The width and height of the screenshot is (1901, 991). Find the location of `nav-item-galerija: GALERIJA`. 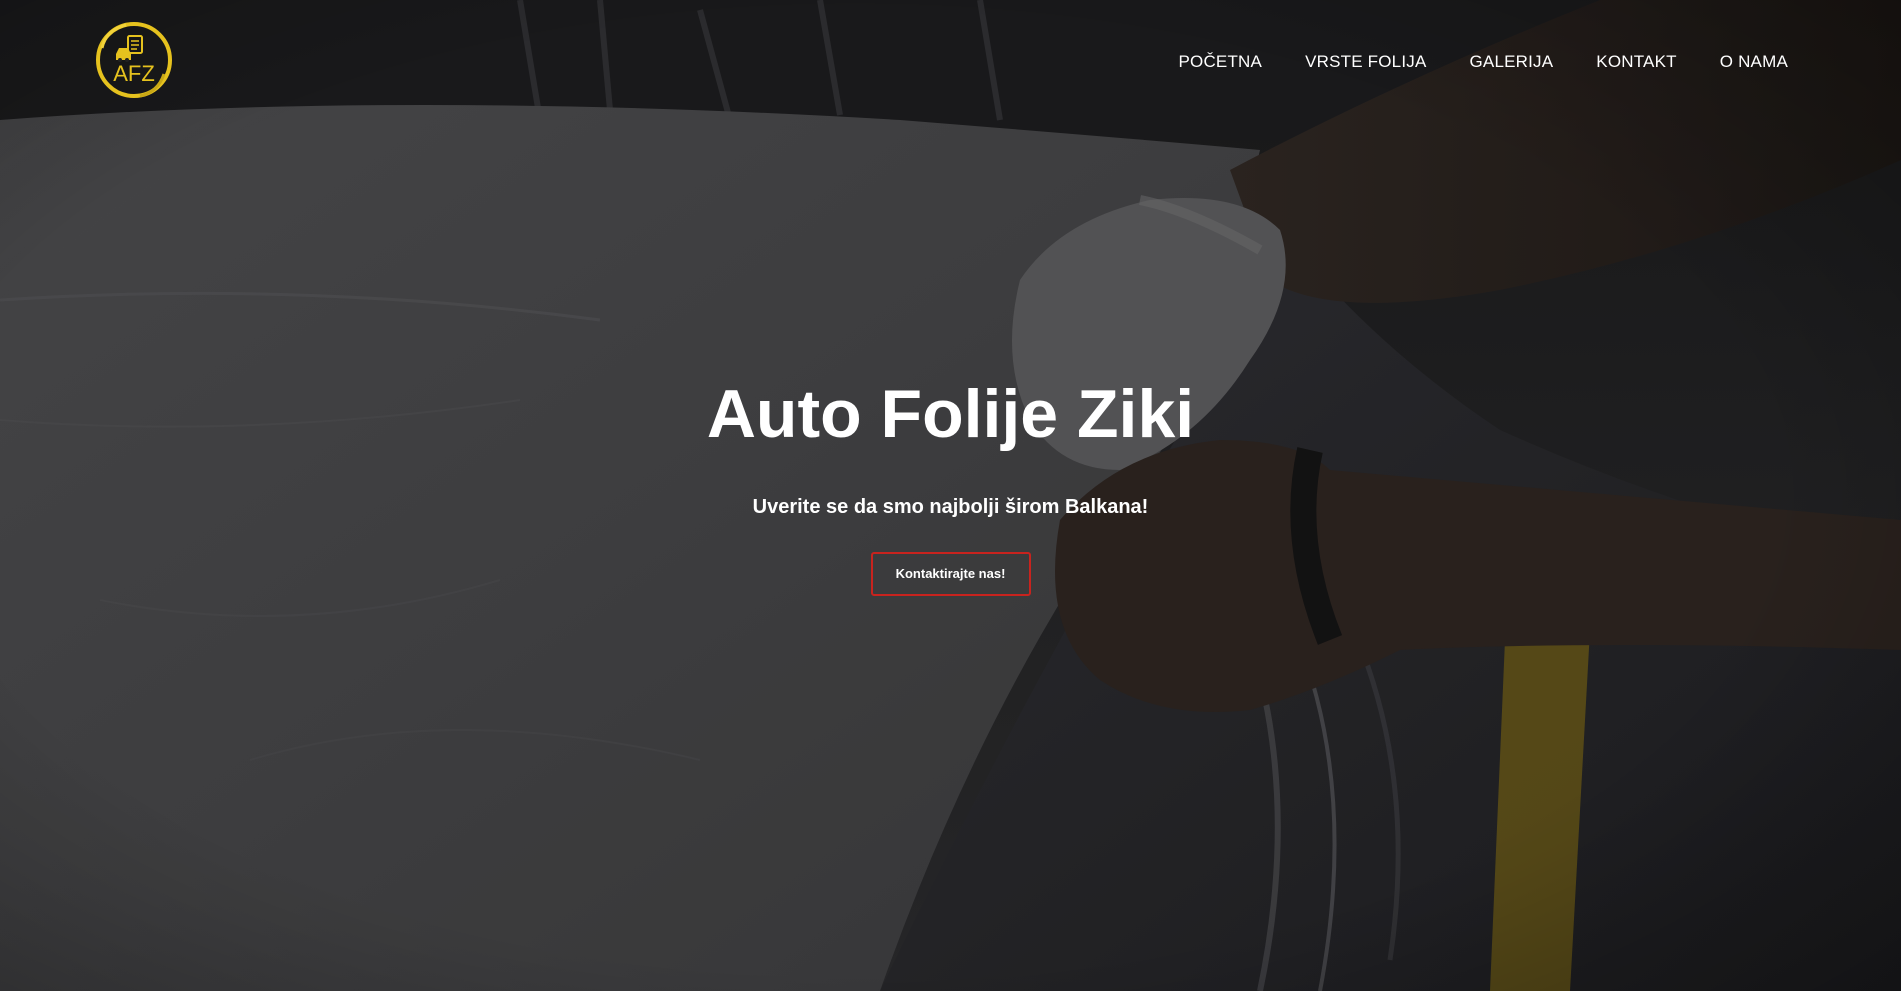

nav-item-galerija: GALERIJA is located at coordinates (1512, 62).